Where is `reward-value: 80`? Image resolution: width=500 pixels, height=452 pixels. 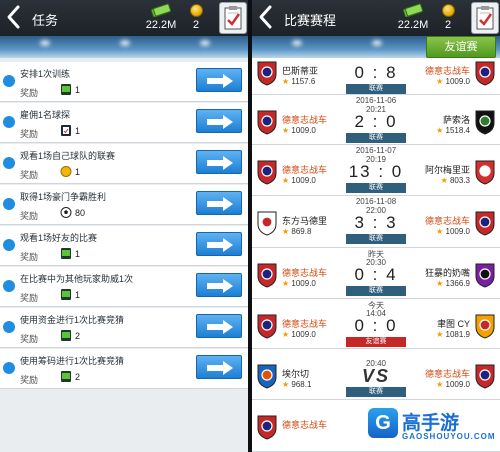
reward-value: 80 is located at coordinates (80, 213).